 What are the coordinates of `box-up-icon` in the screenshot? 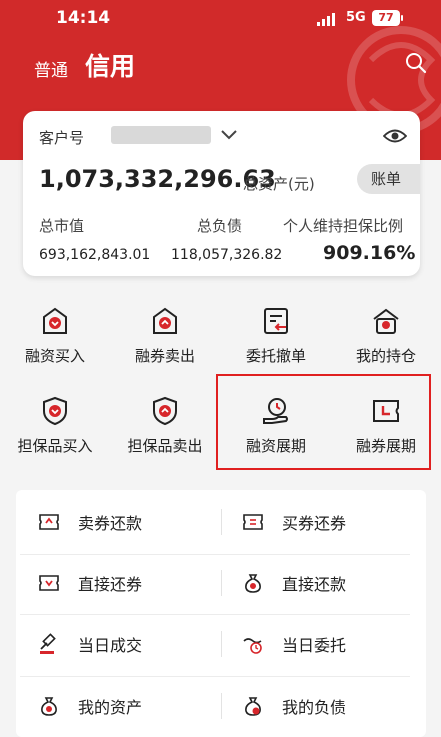 It's located at (165, 320).